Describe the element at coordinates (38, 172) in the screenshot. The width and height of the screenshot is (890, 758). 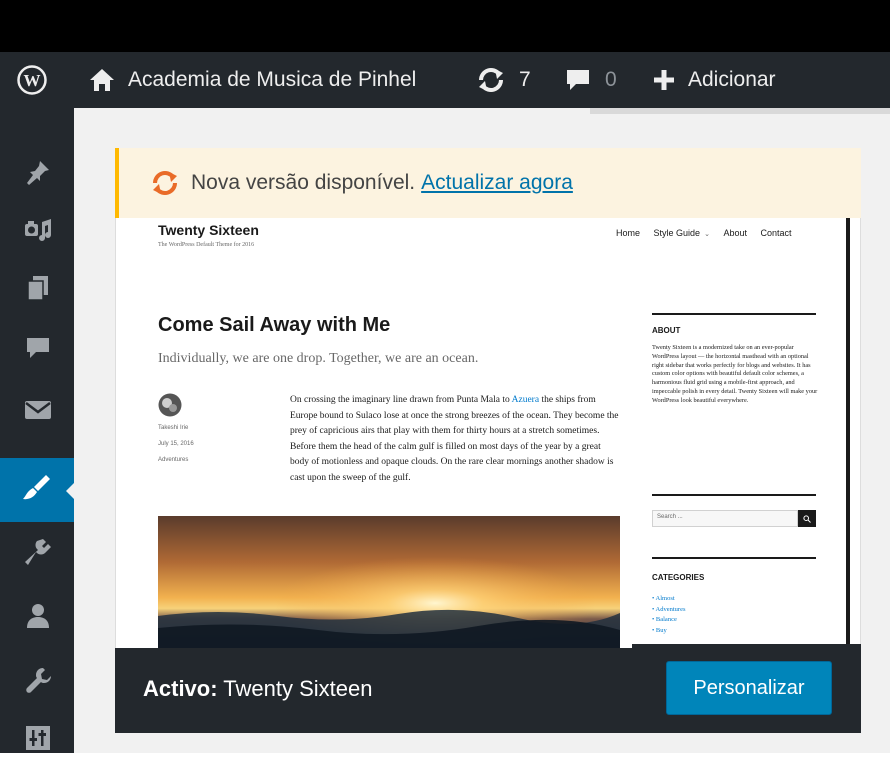
I see `pin-icon` at that location.